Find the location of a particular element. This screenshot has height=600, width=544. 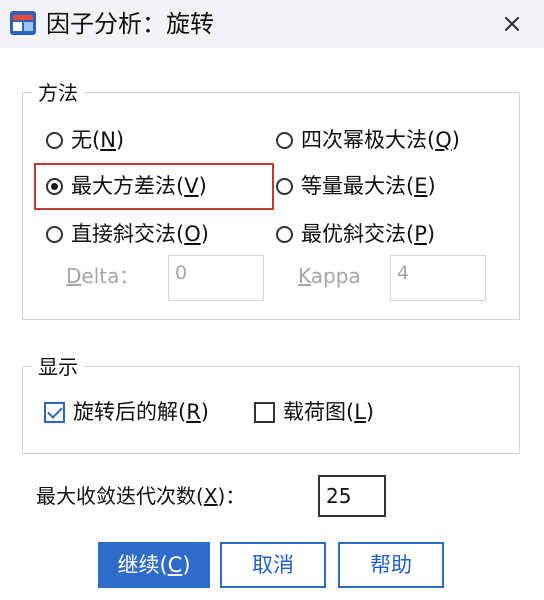

radio-direct-oblimin-suffix: ) is located at coordinates (204, 234).